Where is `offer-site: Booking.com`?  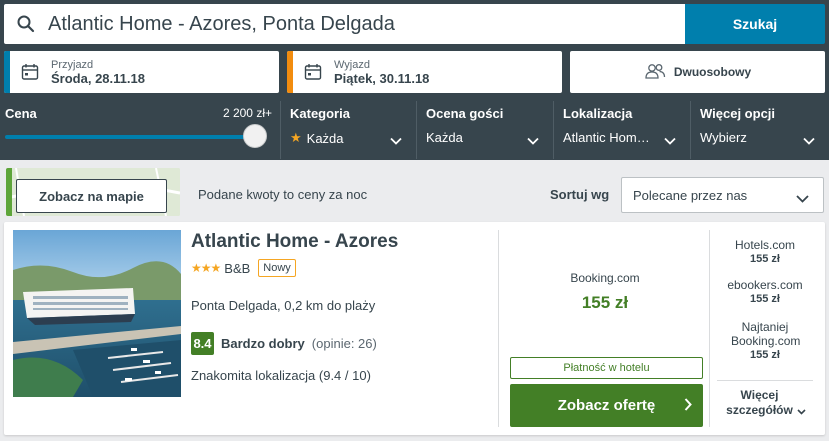 offer-site: Booking.com is located at coordinates (605, 278).